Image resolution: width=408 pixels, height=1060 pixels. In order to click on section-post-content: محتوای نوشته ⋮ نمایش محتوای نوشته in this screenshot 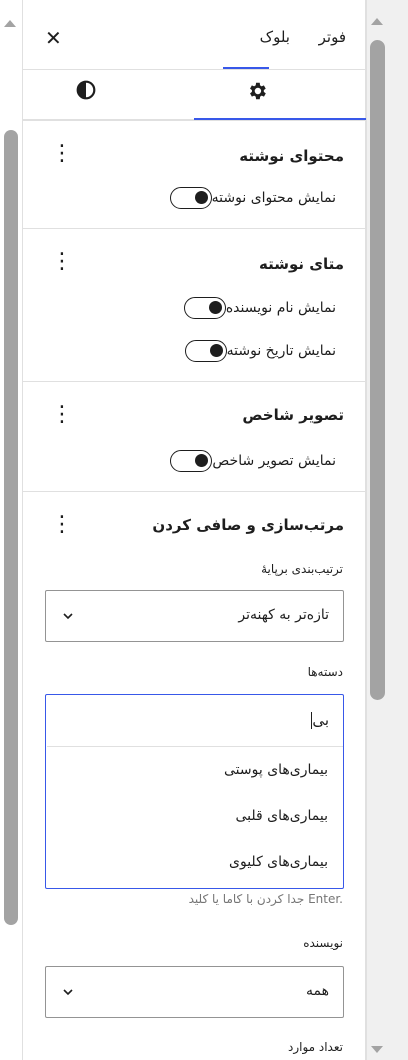, I will do `click(194, 174)`.